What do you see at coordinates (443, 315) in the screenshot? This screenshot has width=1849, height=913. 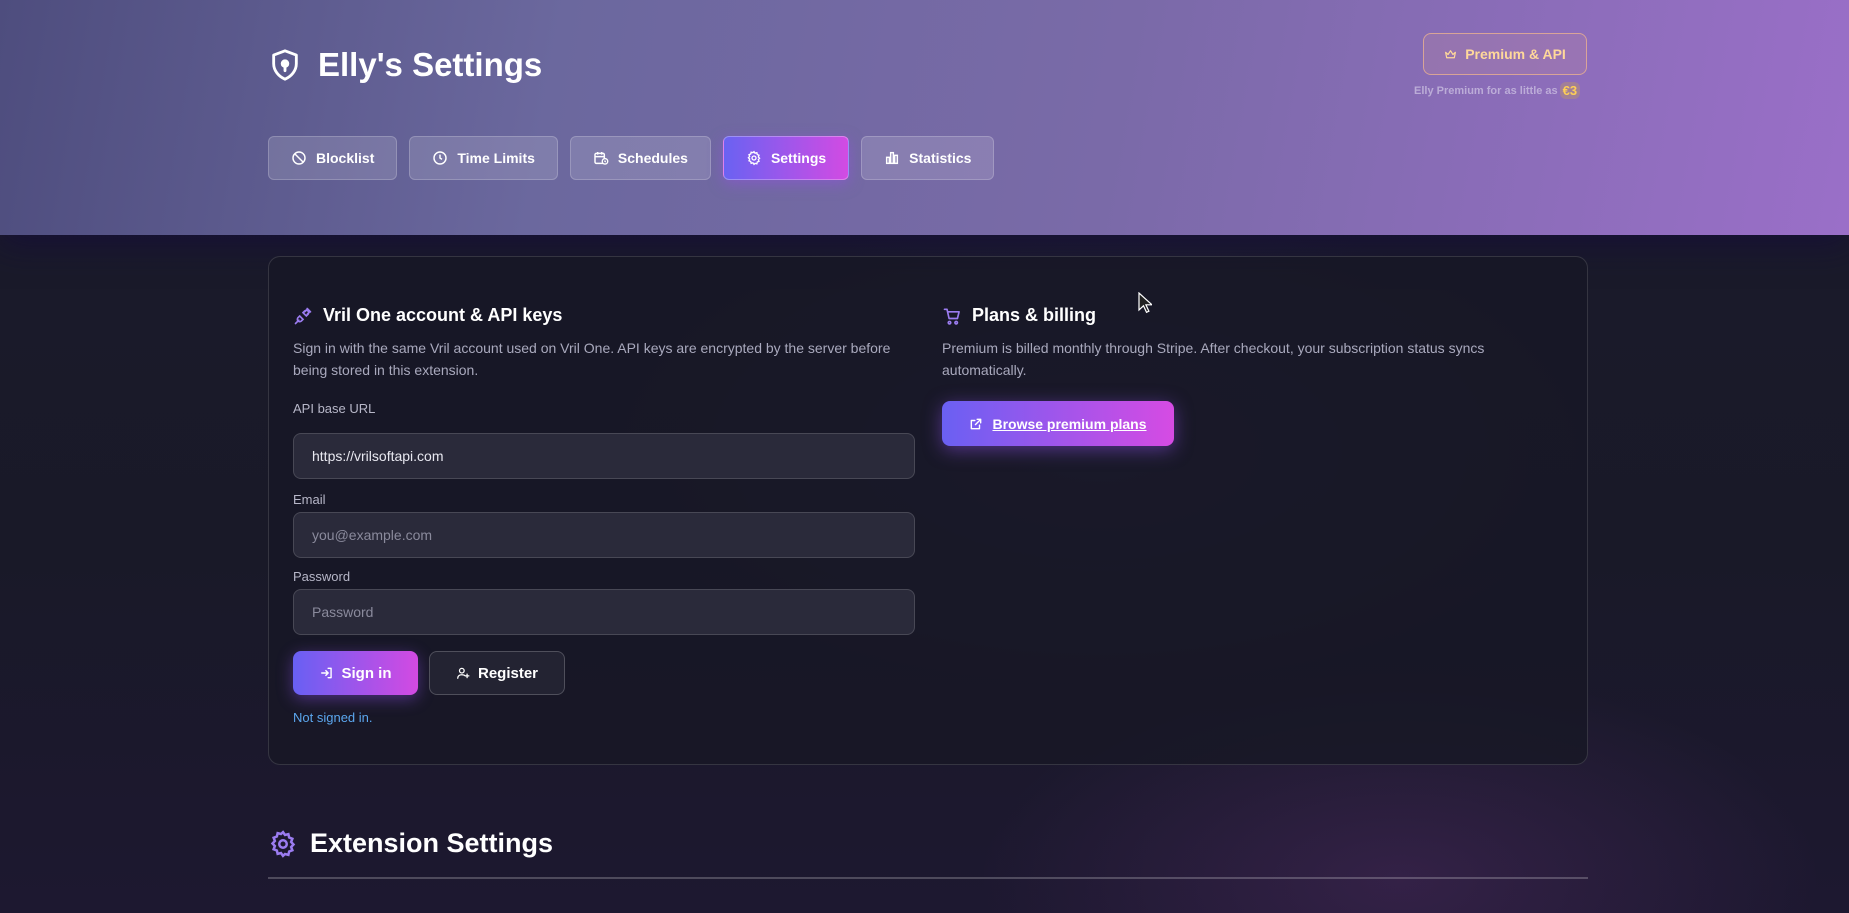 I see `account-title-text: Vril One account & API keys` at bounding box center [443, 315].